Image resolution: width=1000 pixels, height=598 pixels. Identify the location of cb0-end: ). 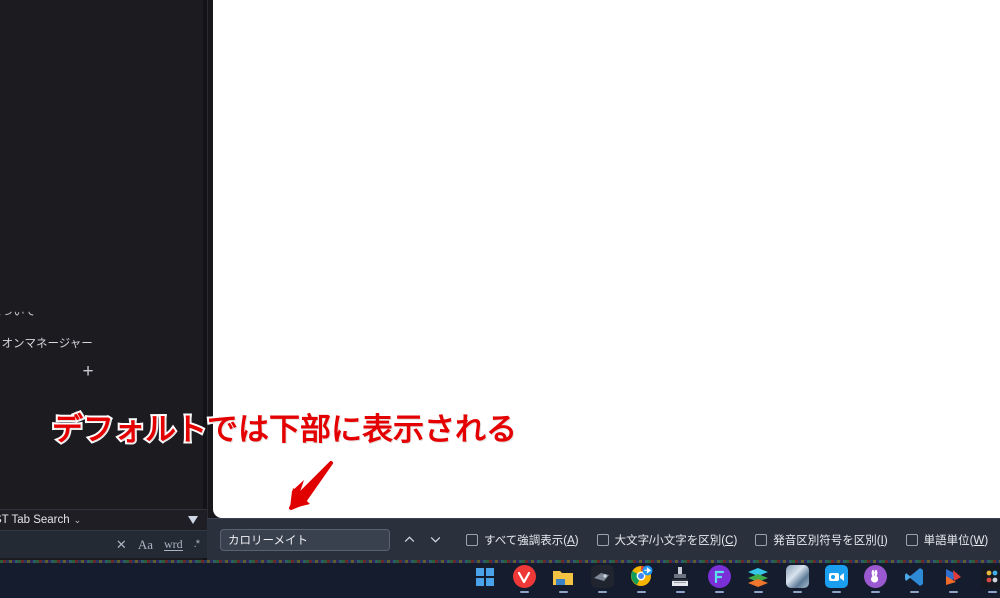
(576, 540).